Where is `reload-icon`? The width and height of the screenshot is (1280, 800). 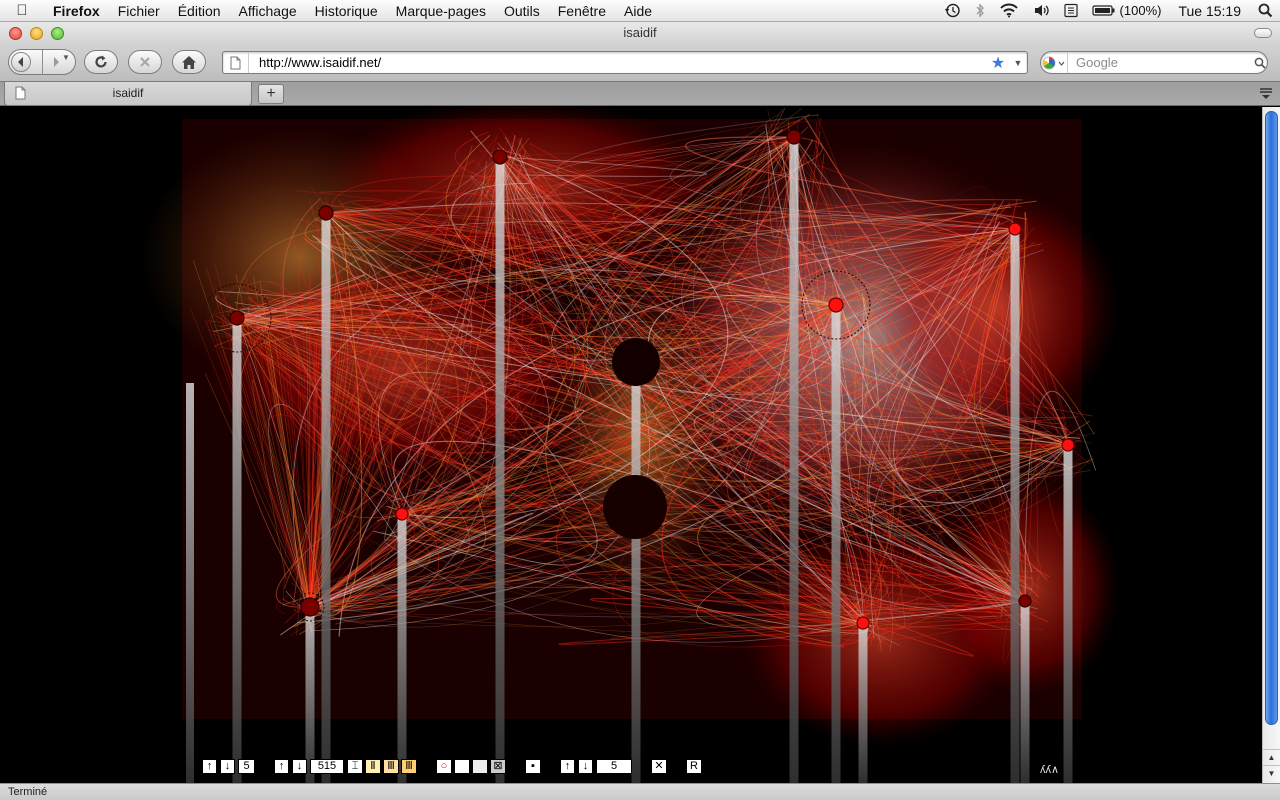
reload-icon is located at coordinates (101, 61).